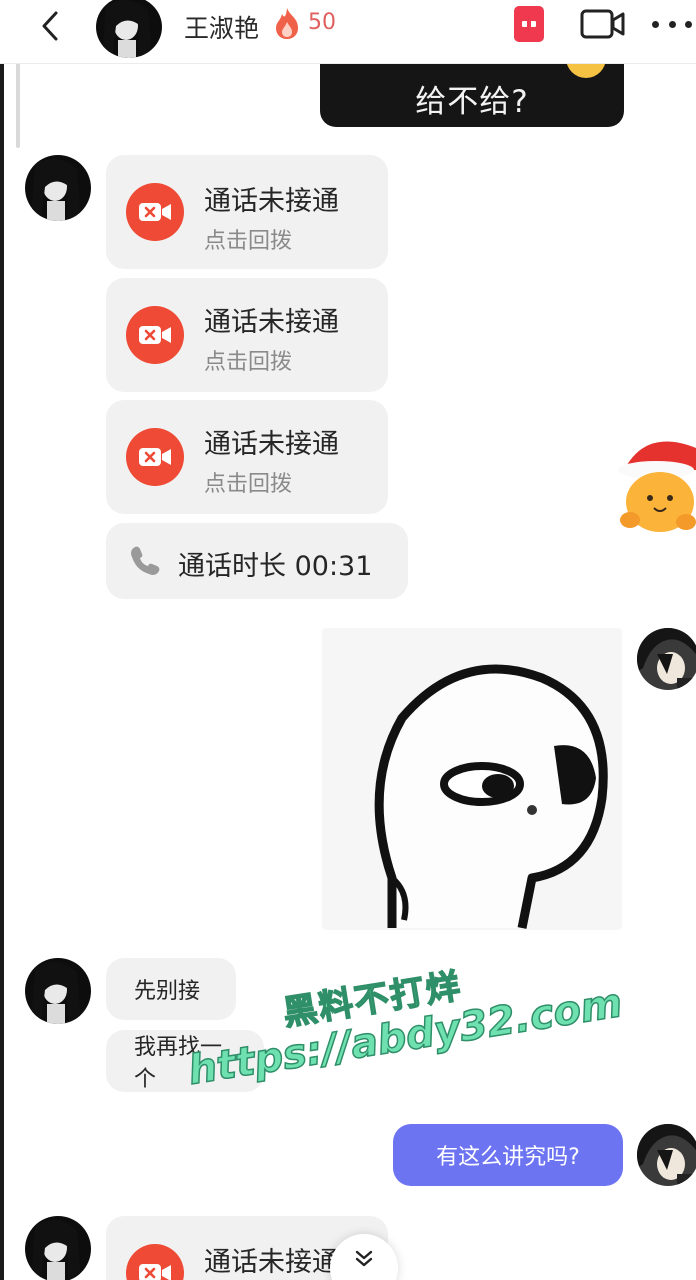 This screenshot has height=1280, width=696. What do you see at coordinates (656, 483) in the screenshot?
I see `floating-mascot-icon` at bounding box center [656, 483].